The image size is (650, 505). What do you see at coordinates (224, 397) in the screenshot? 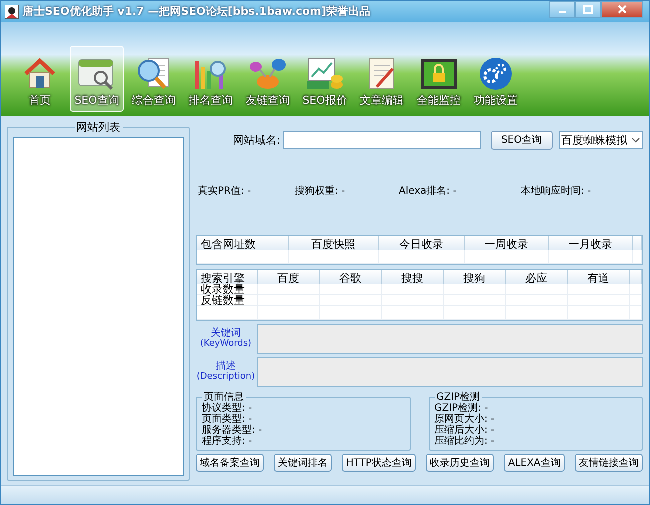
I see `group-title: 页面信息` at bounding box center [224, 397].